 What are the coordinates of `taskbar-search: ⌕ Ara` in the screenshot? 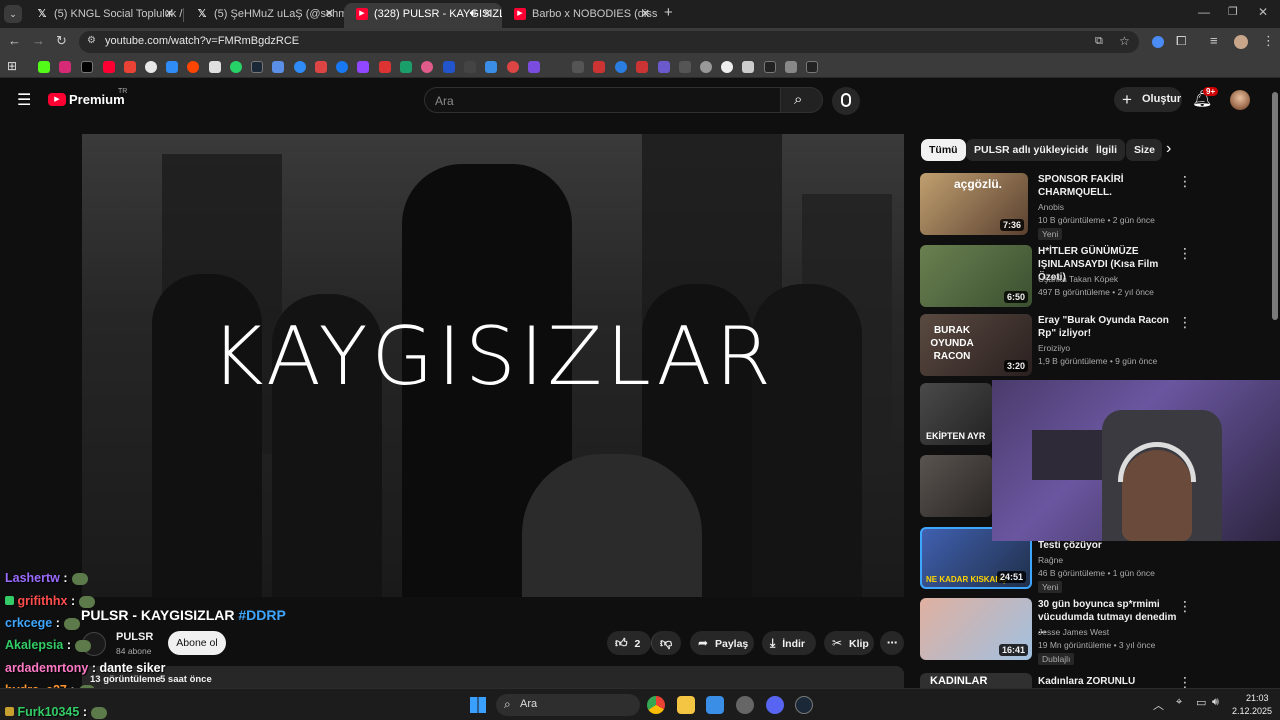 It's located at (568, 705).